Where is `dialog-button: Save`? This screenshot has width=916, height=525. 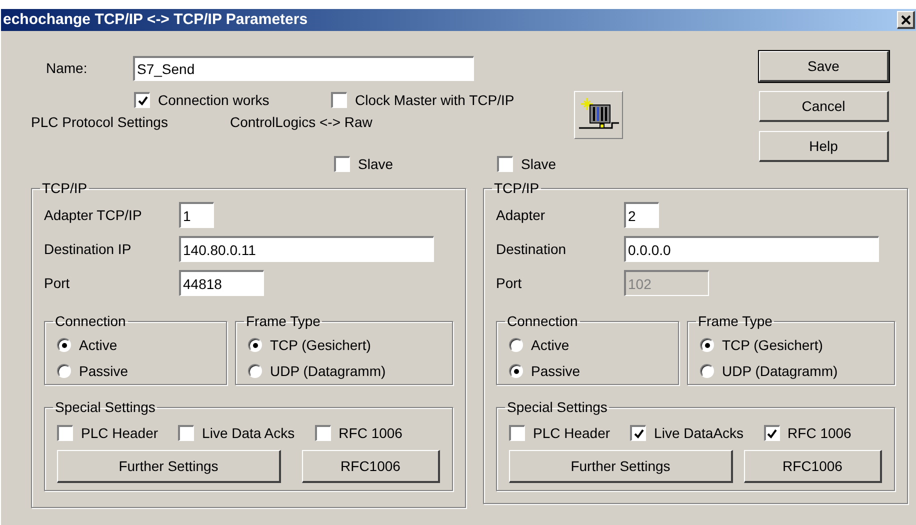
dialog-button: Save is located at coordinates (824, 66).